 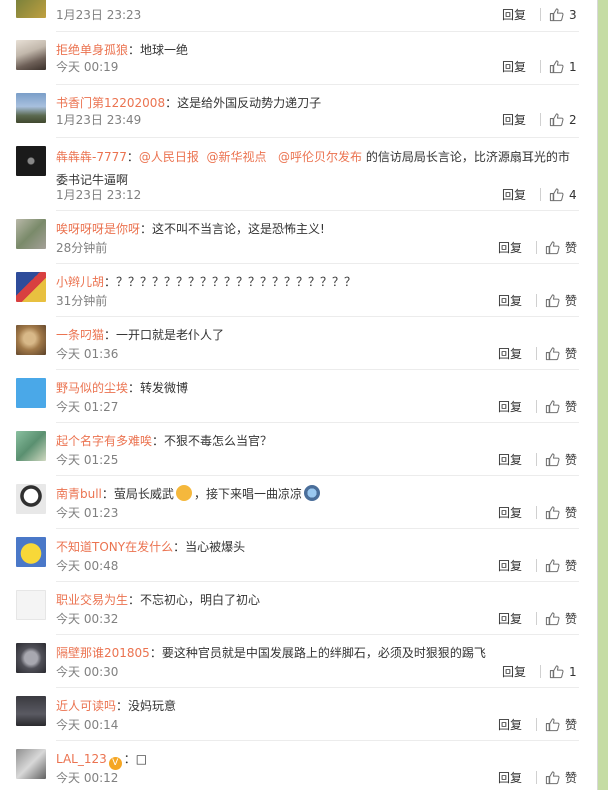 What do you see at coordinates (247, 494) in the screenshot?
I see `comment-body-continued: ，接下来唱一曲凉凉` at bounding box center [247, 494].